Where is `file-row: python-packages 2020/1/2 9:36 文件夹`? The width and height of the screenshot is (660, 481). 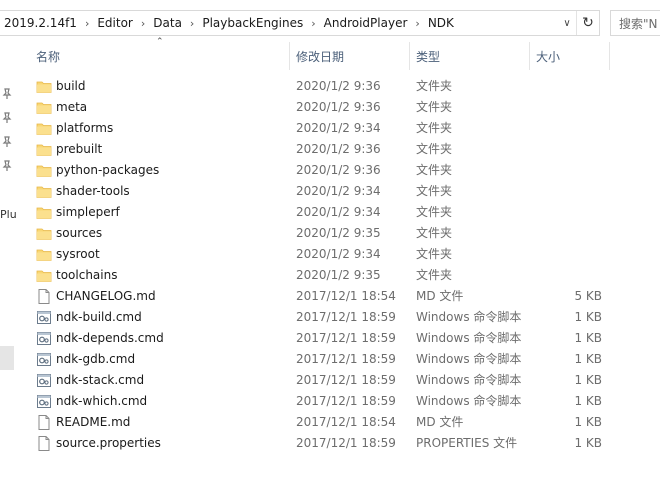 file-row: python-packages 2020/1/2 9:36 文件夹 is located at coordinates (321, 170).